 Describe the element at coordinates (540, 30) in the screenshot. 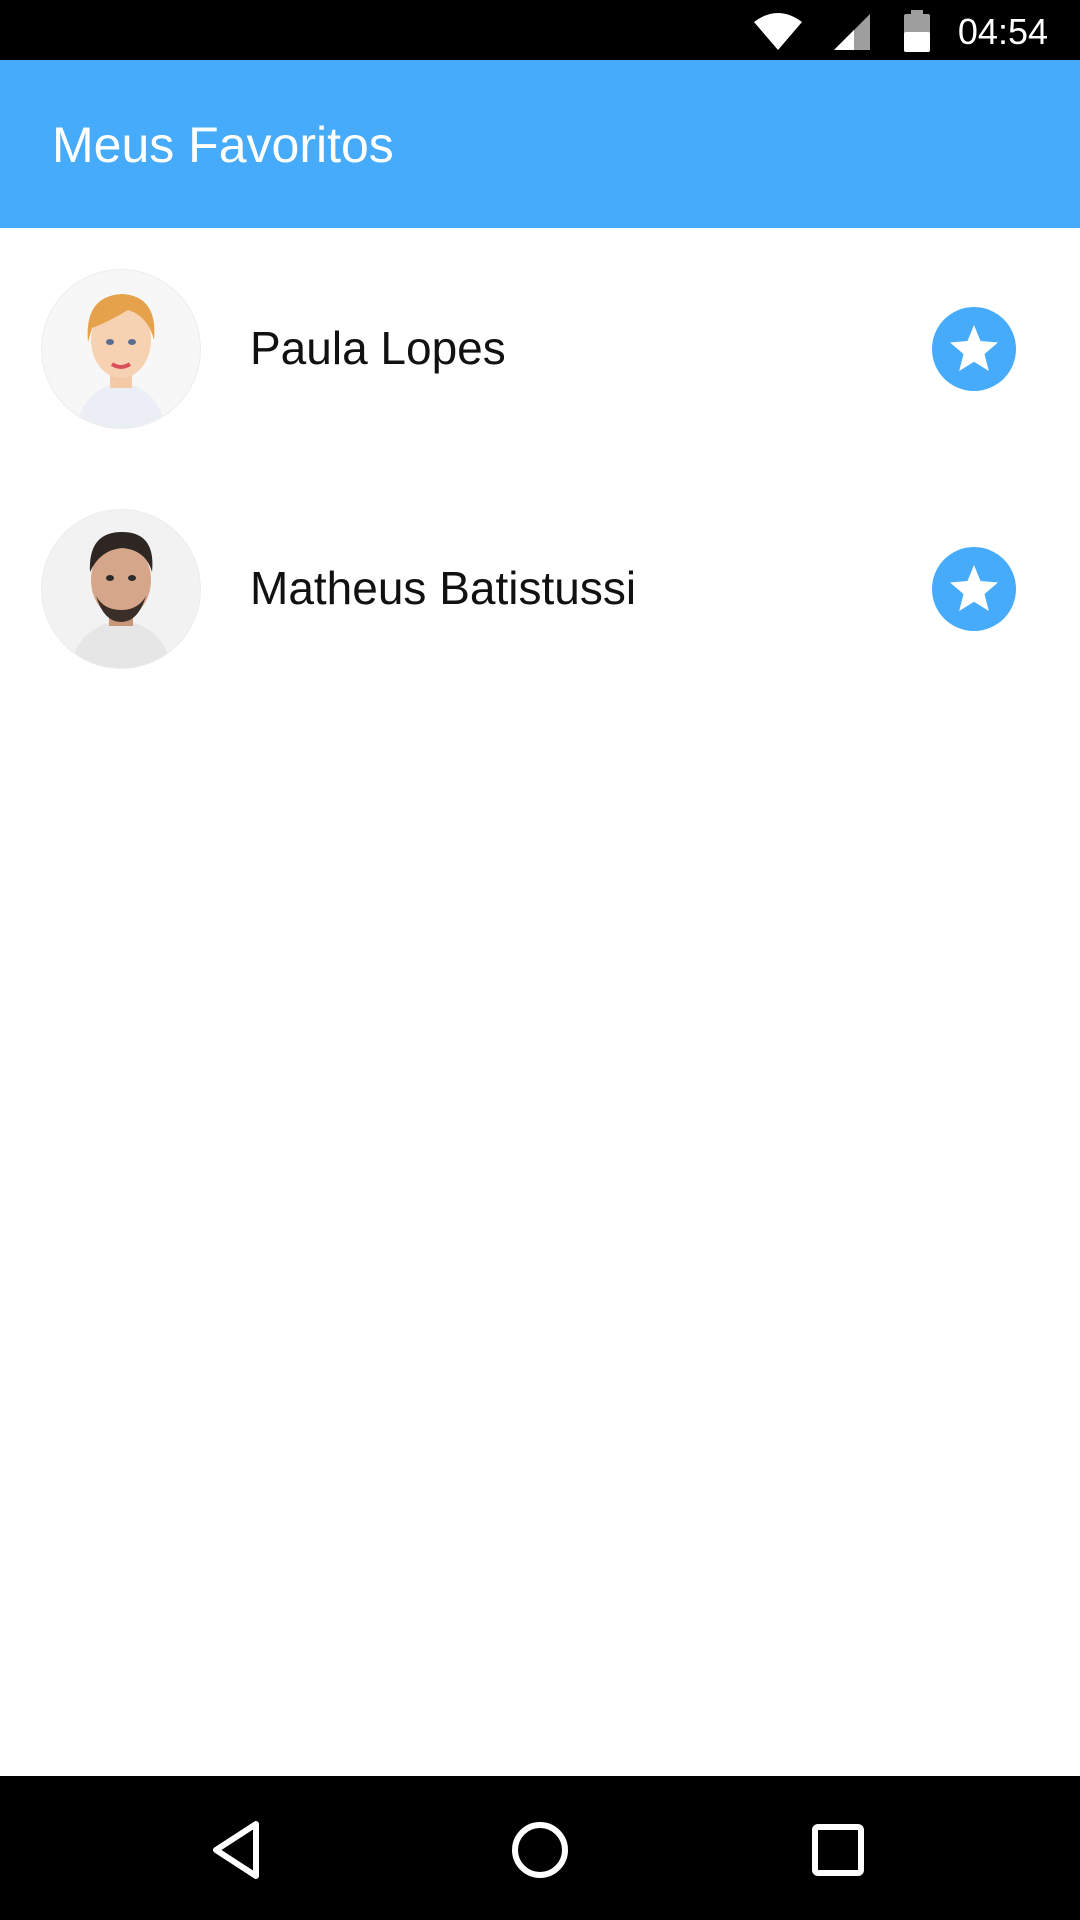

I see `status-bar: 04:54` at that location.